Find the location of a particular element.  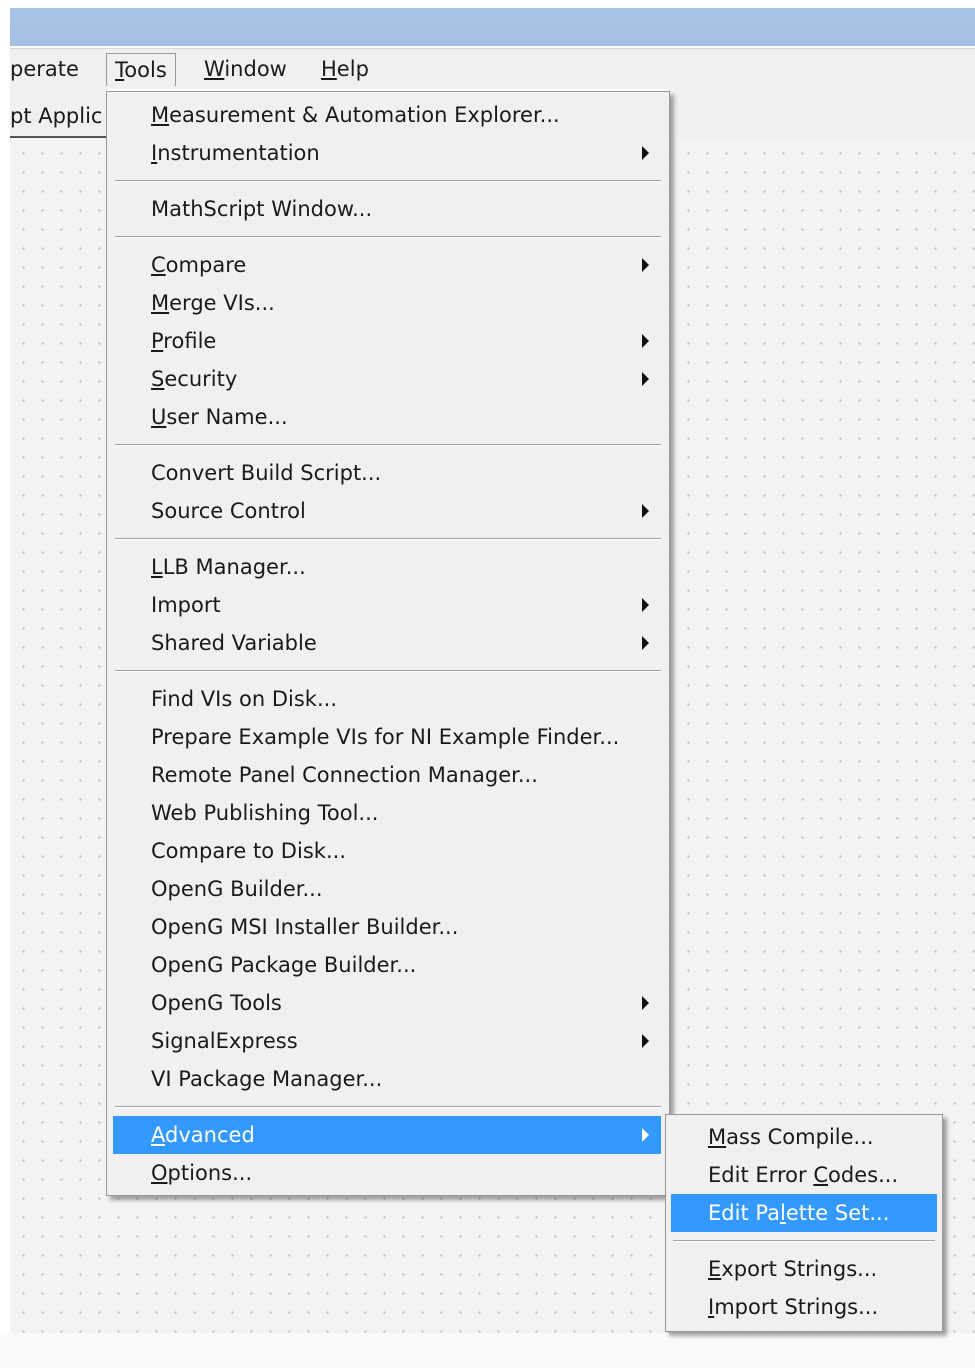

menu-item-label: Advanced is located at coordinates (203, 1135).